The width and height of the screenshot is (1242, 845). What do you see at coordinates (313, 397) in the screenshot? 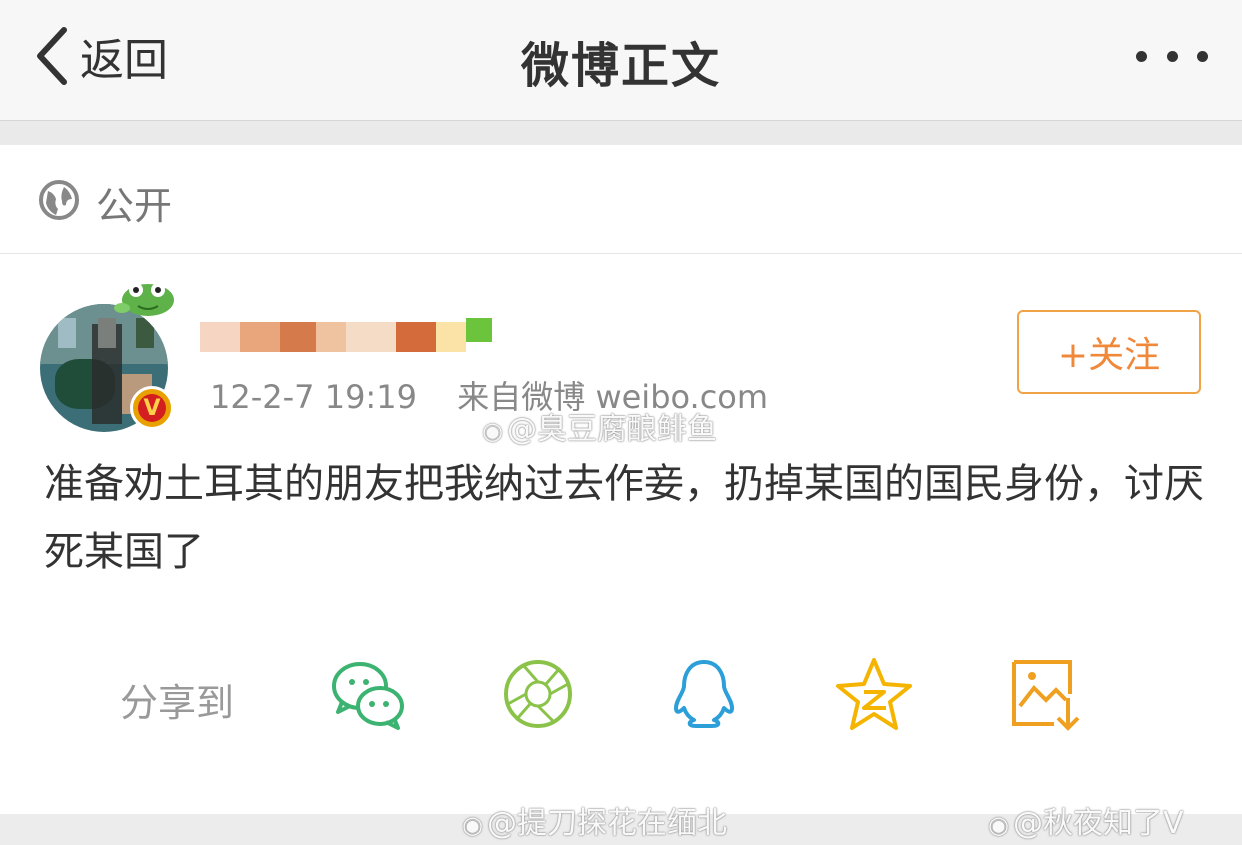
I see `post-timestamp: 12-2-7 19:19` at bounding box center [313, 397].